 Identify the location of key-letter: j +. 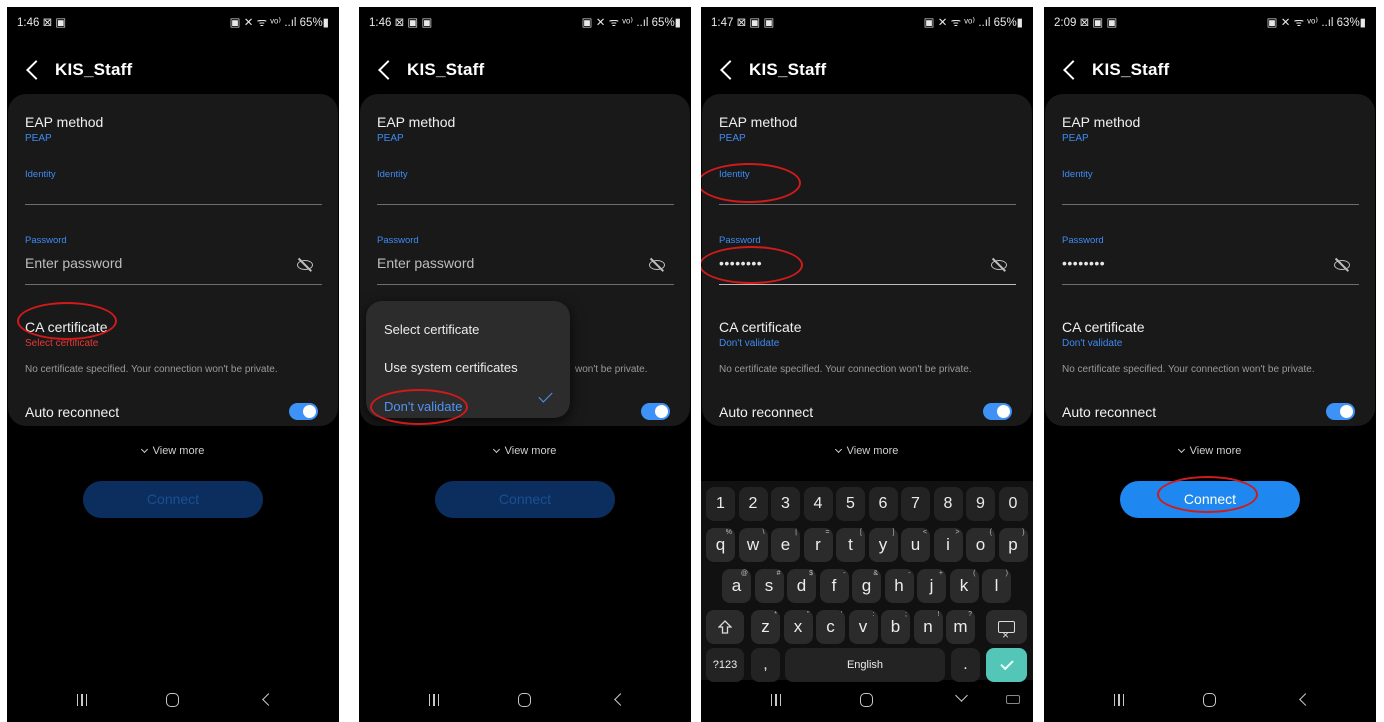
(931, 586).